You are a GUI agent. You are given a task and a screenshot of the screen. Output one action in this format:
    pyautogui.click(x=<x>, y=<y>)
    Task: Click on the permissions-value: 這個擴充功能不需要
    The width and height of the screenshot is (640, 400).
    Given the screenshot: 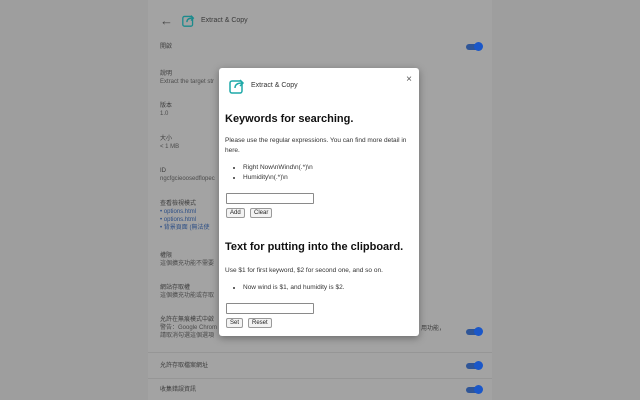 What is the action you would take?
    pyautogui.click(x=187, y=264)
    